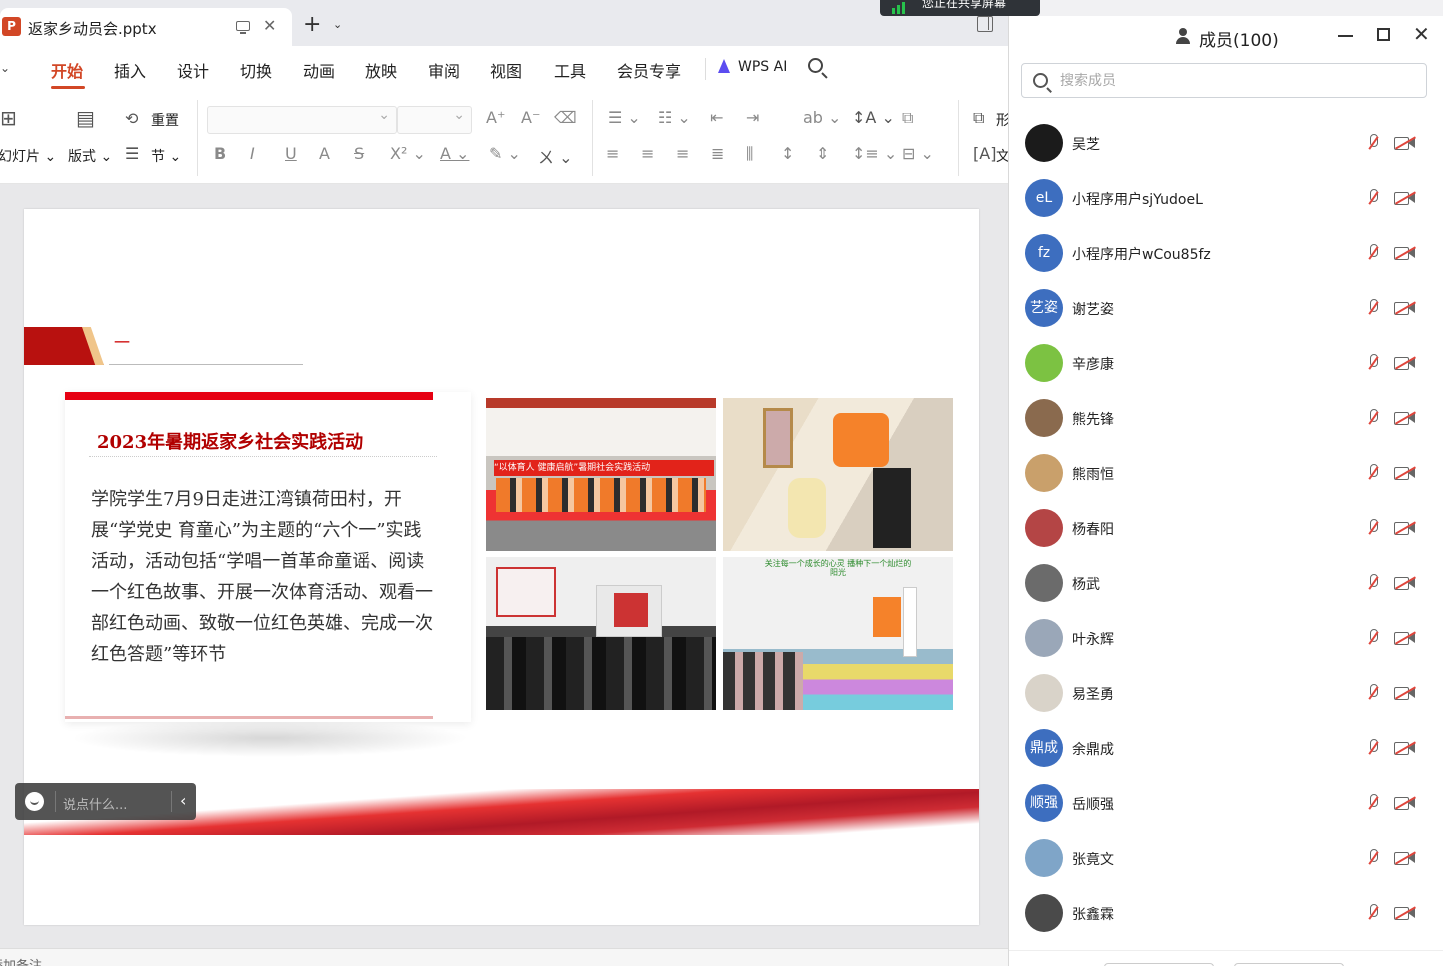 The width and height of the screenshot is (1443, 966). Describe the element at coordinates (252, 153) in the screenshot. I see `italic-icon: I` at that location.